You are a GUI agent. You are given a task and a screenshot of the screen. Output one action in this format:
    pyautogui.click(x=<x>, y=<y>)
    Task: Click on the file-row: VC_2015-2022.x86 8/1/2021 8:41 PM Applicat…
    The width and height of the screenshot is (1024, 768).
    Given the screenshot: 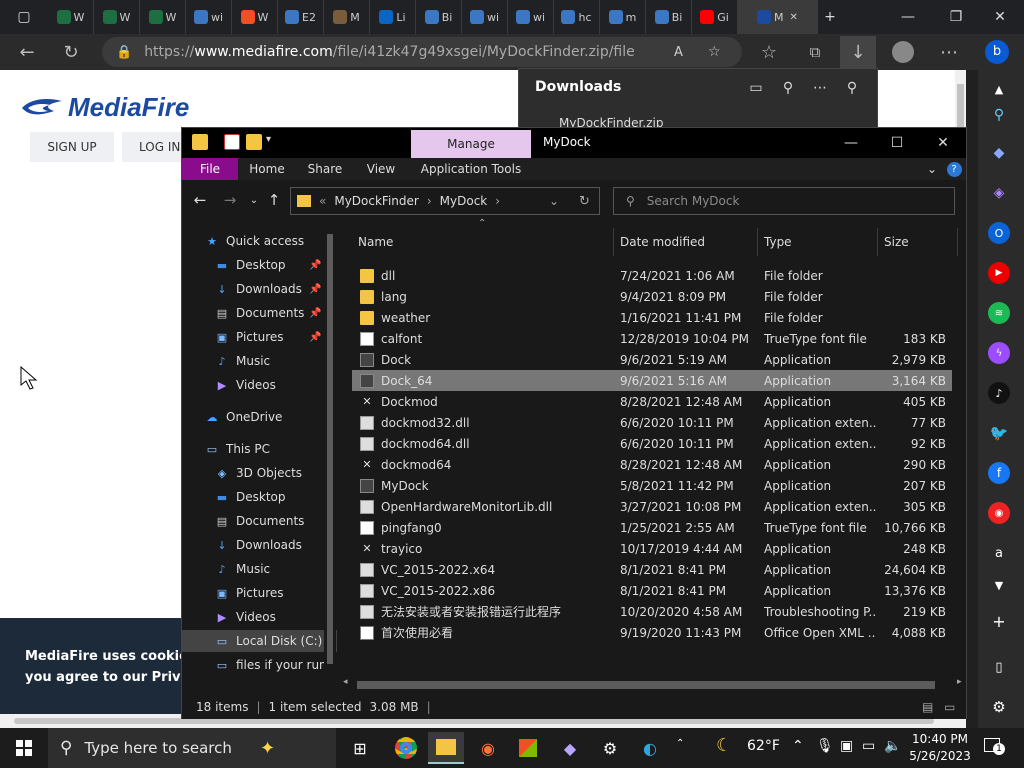 What is the action you would take?
    pyautogui.click(x=652, y=590)
    